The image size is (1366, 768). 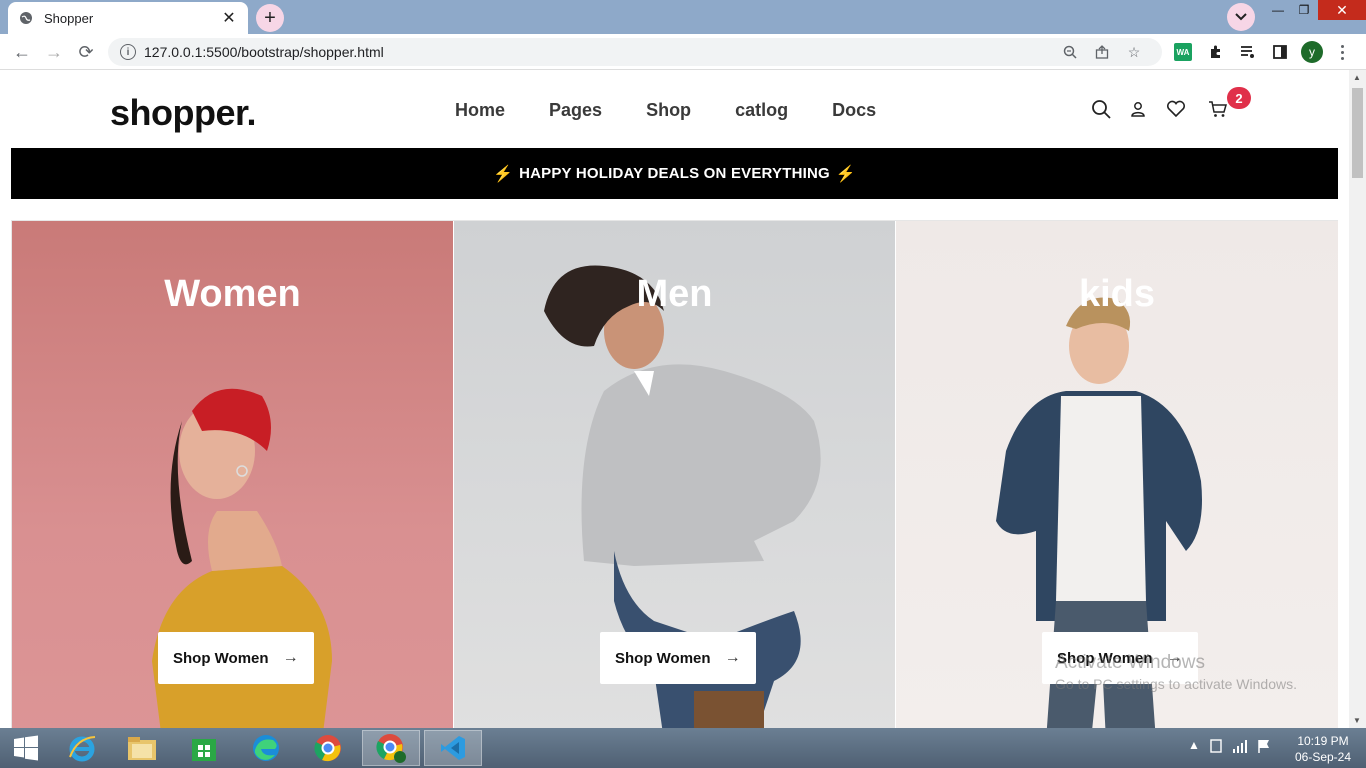 What do you see at coordinates (1240, 747) in the screenshot?
I see `network-signal-icon` at bounding box center [1240, 747].